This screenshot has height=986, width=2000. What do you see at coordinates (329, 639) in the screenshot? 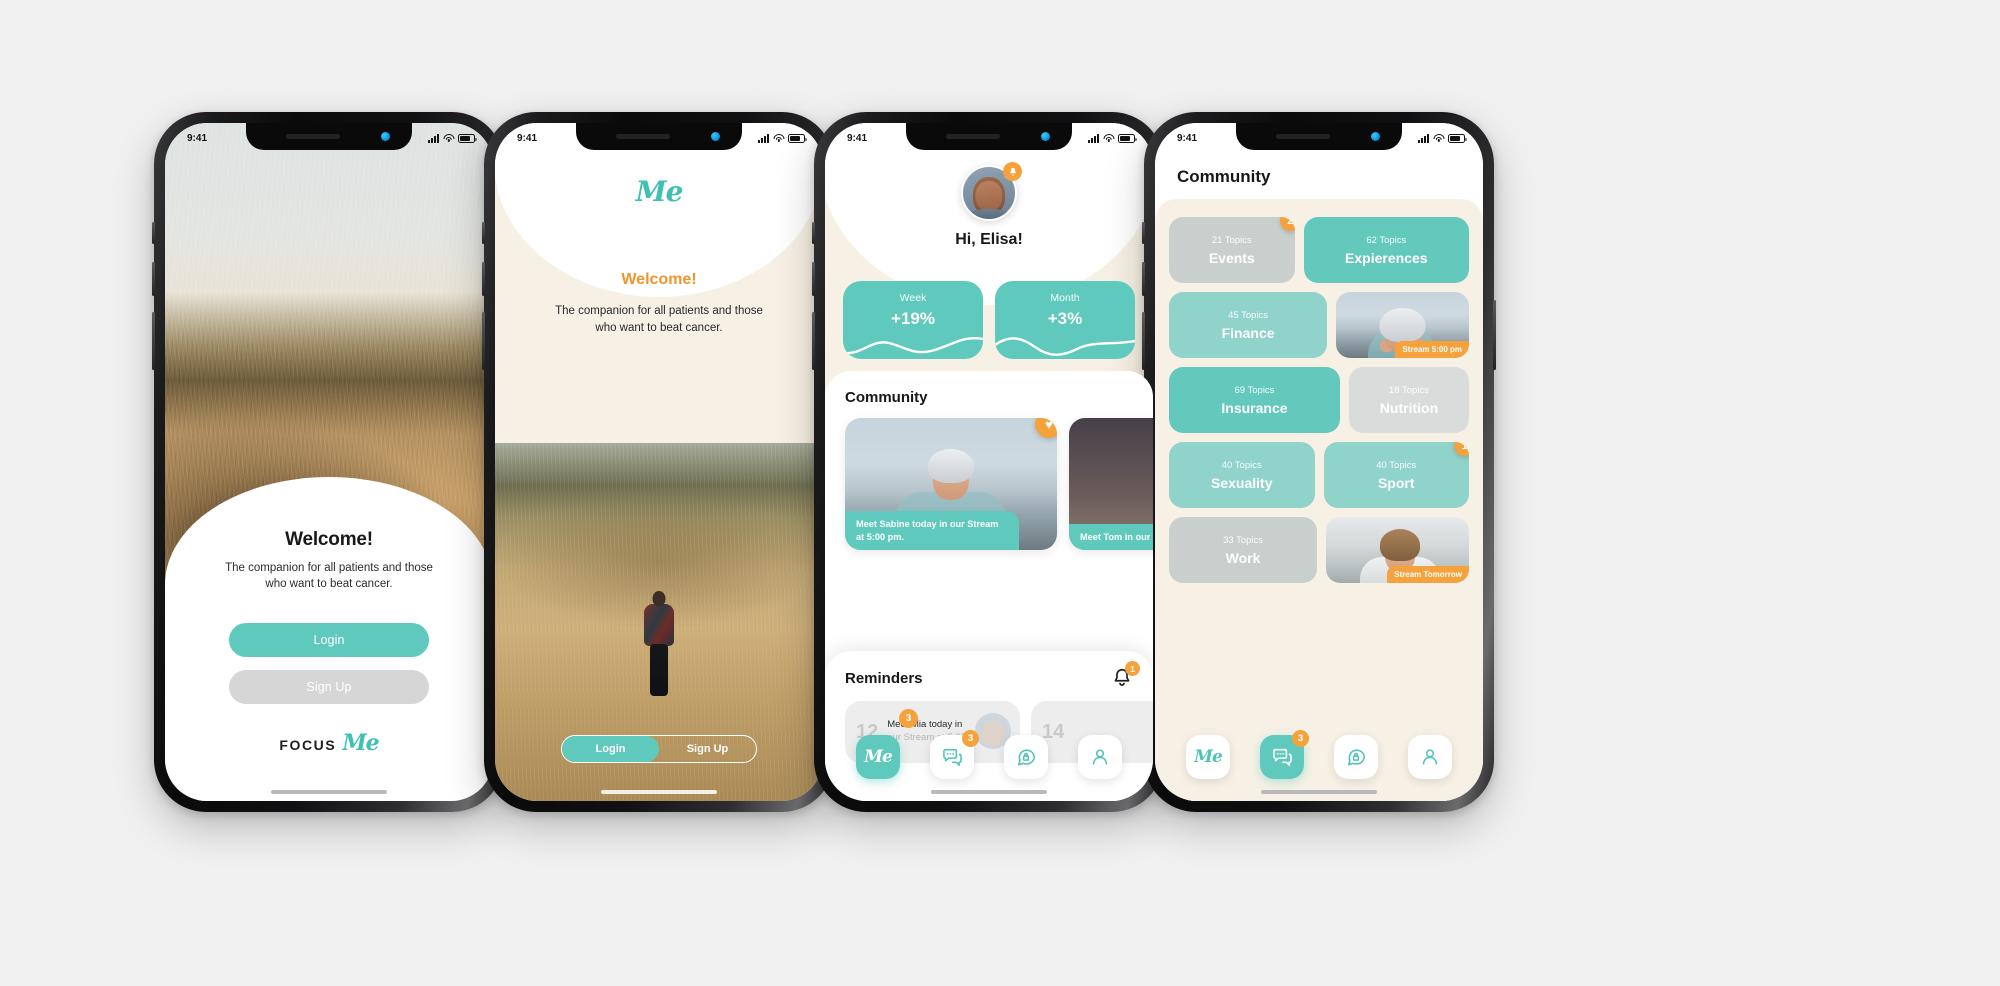
I see `login-button: Login` at bounding box center [329, 639].